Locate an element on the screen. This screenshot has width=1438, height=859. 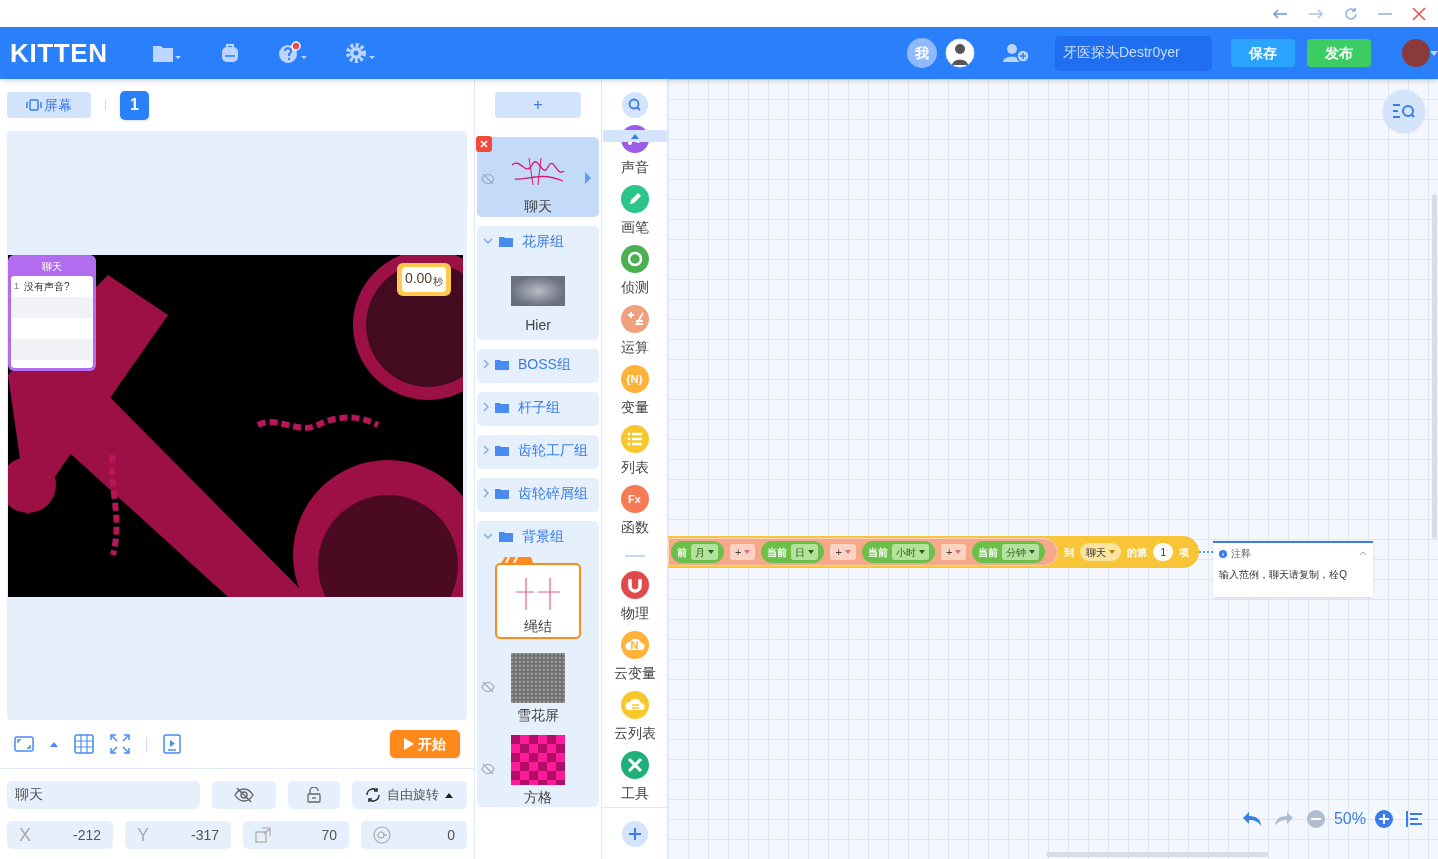
add-user-icon is located at coordinates (1016, 53).